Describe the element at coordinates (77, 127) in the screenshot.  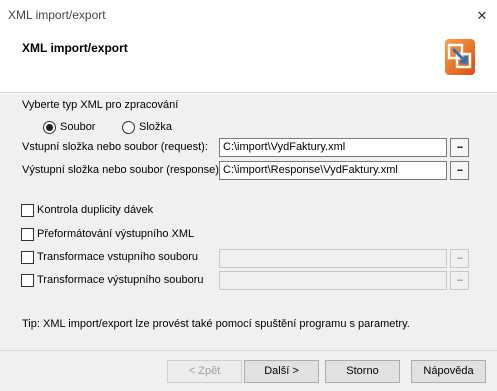
I see `radio-soubor-label: Soubor` at that location.